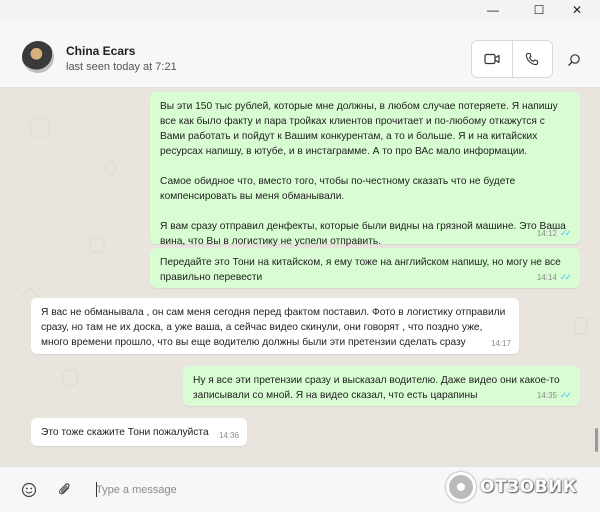  Describe the element at coordinates (546, 233) in the screenshot. I see `message-time: 14:12` at that location.